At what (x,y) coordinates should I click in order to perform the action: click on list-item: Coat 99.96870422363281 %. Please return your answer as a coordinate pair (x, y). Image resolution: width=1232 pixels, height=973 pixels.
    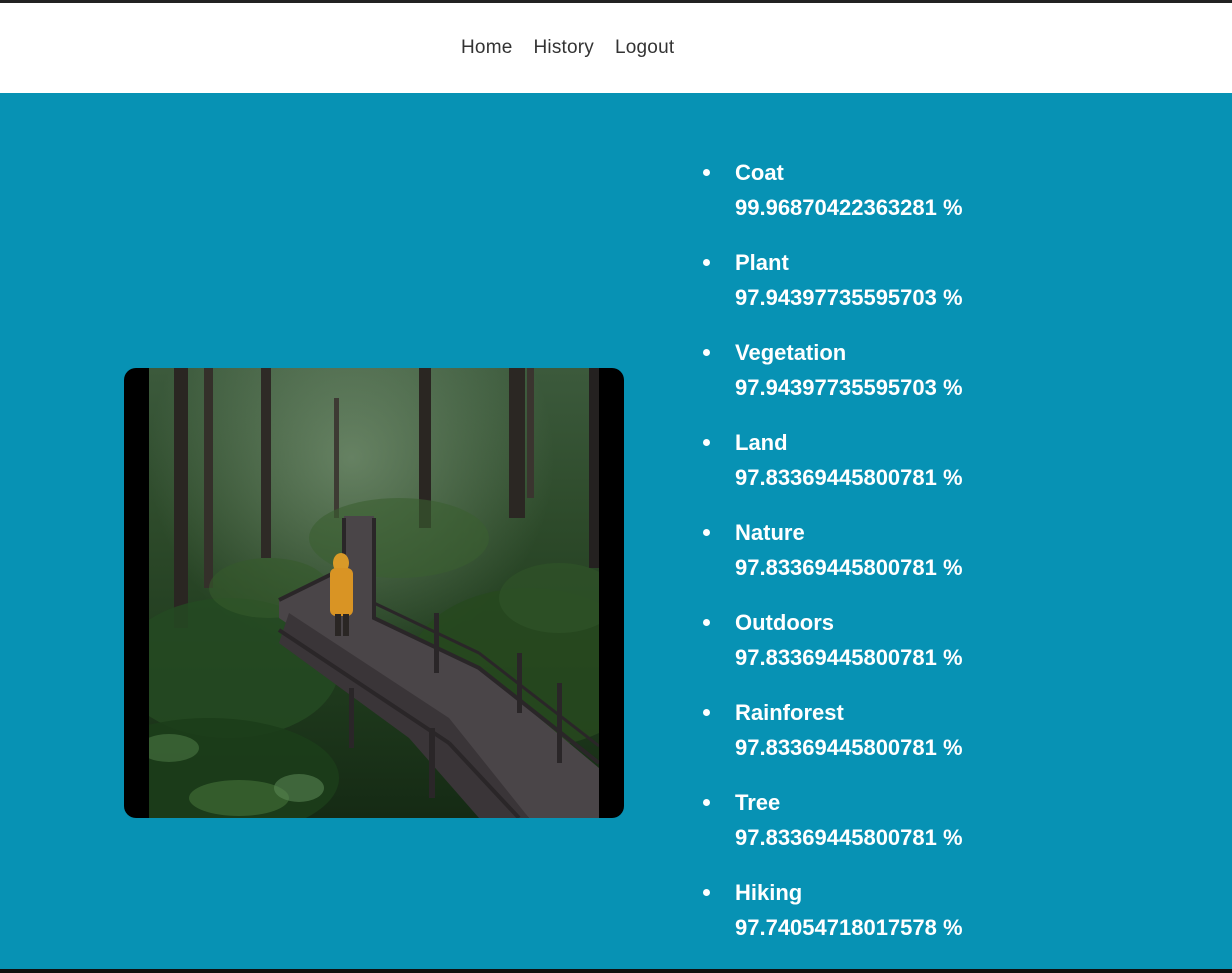
    Looking at the image, I should click on (831, 200).